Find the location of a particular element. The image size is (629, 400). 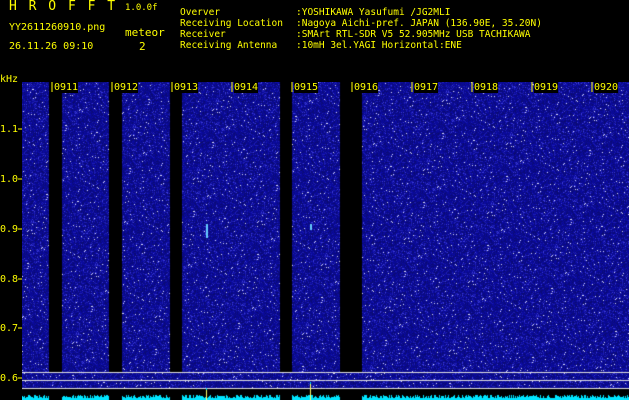

time-tick-label: 0912 is located at coordinates (126, 87).